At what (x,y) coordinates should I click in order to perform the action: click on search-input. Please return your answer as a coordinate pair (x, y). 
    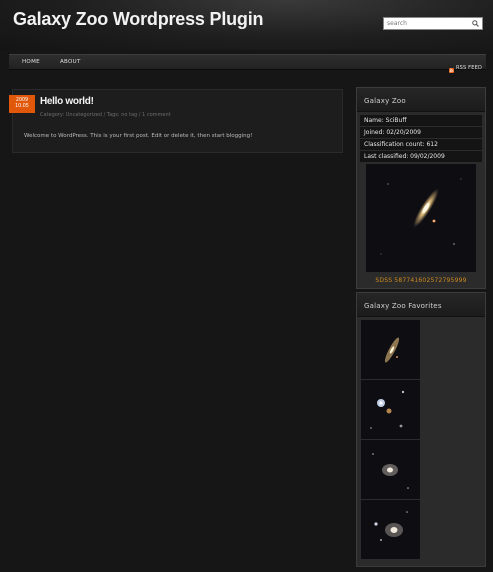
    Looking at the image, I should click on (427, 23).